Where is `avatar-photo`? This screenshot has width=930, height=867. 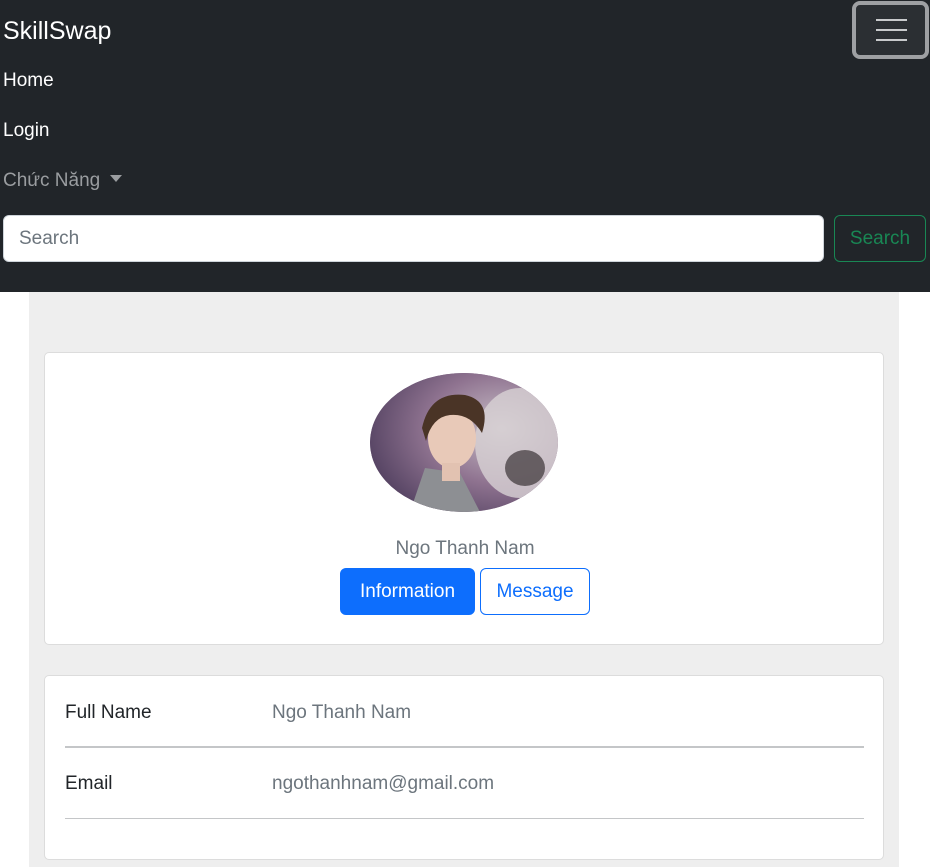
avatar-photo is located at coordinates (464, 442).